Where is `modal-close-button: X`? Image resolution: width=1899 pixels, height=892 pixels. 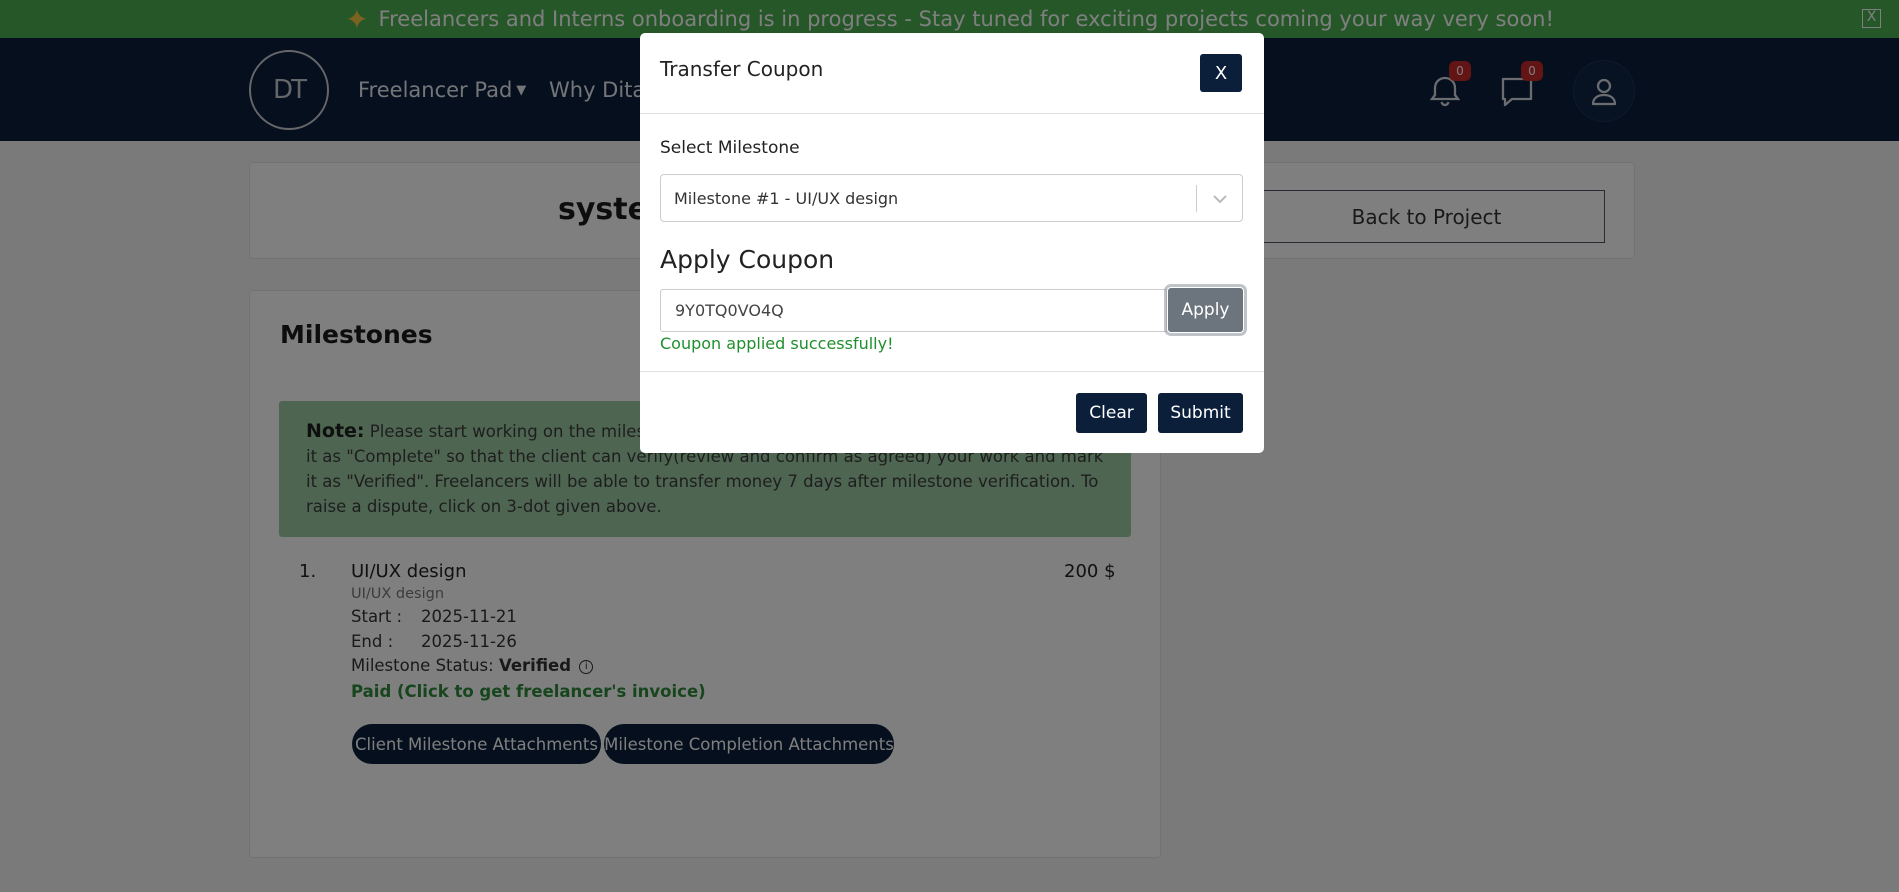 modal-close-button: X is located at coordinates (1221, 73).